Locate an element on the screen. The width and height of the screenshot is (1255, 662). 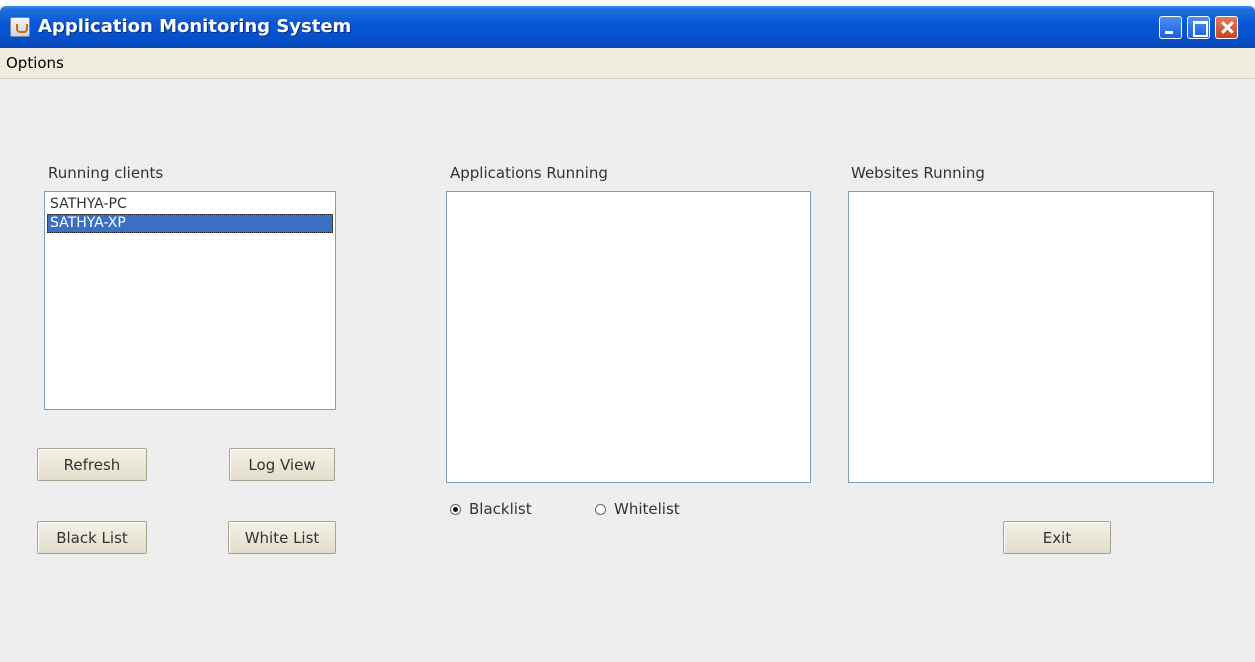
black-list-button: Black List is located at coordinates (92, 537).